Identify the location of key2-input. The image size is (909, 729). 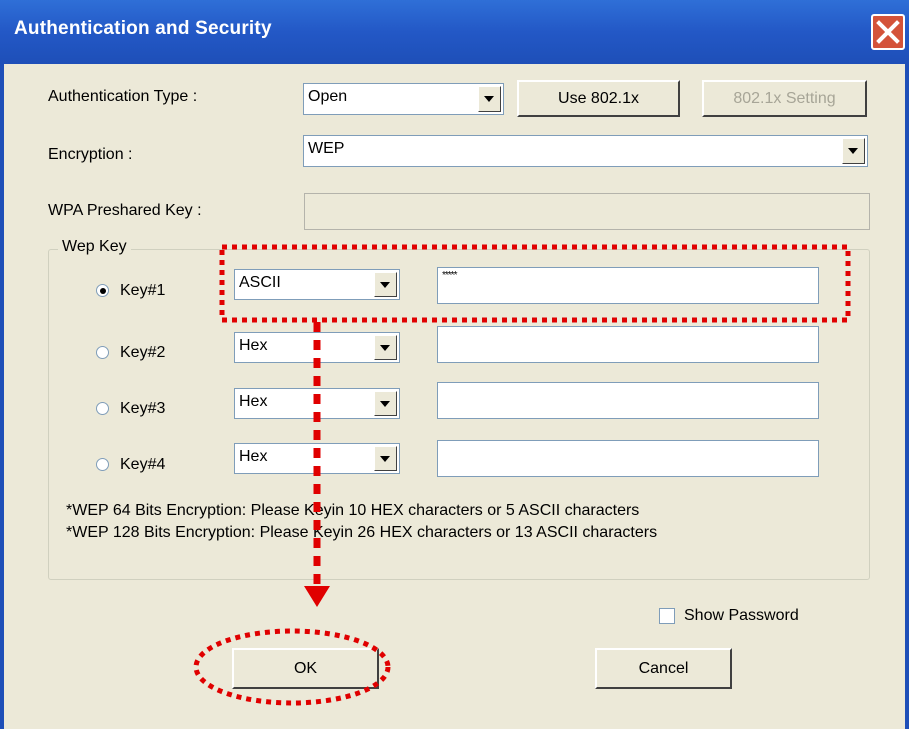
(628, 344).